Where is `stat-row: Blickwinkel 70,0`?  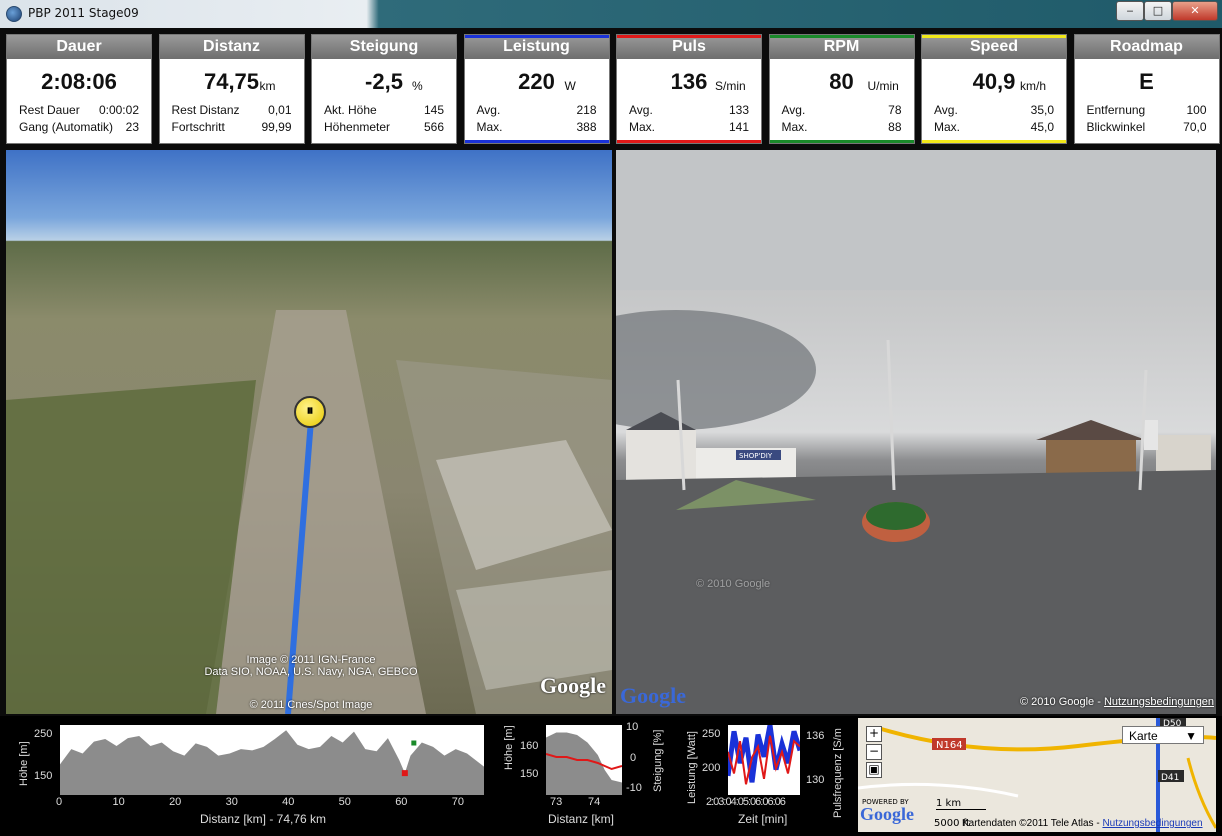 stat-row: Blickwinkel 70,0 is located at coordinates (1147, 127).